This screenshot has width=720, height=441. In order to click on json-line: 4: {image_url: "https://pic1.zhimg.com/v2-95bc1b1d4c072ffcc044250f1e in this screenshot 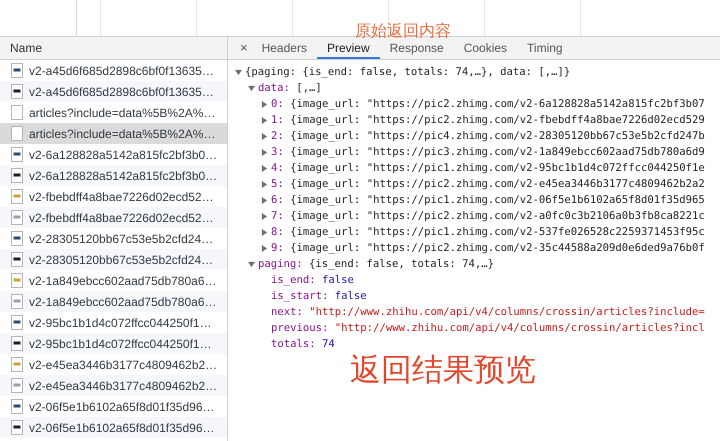, I will do `click(488, 168)`.